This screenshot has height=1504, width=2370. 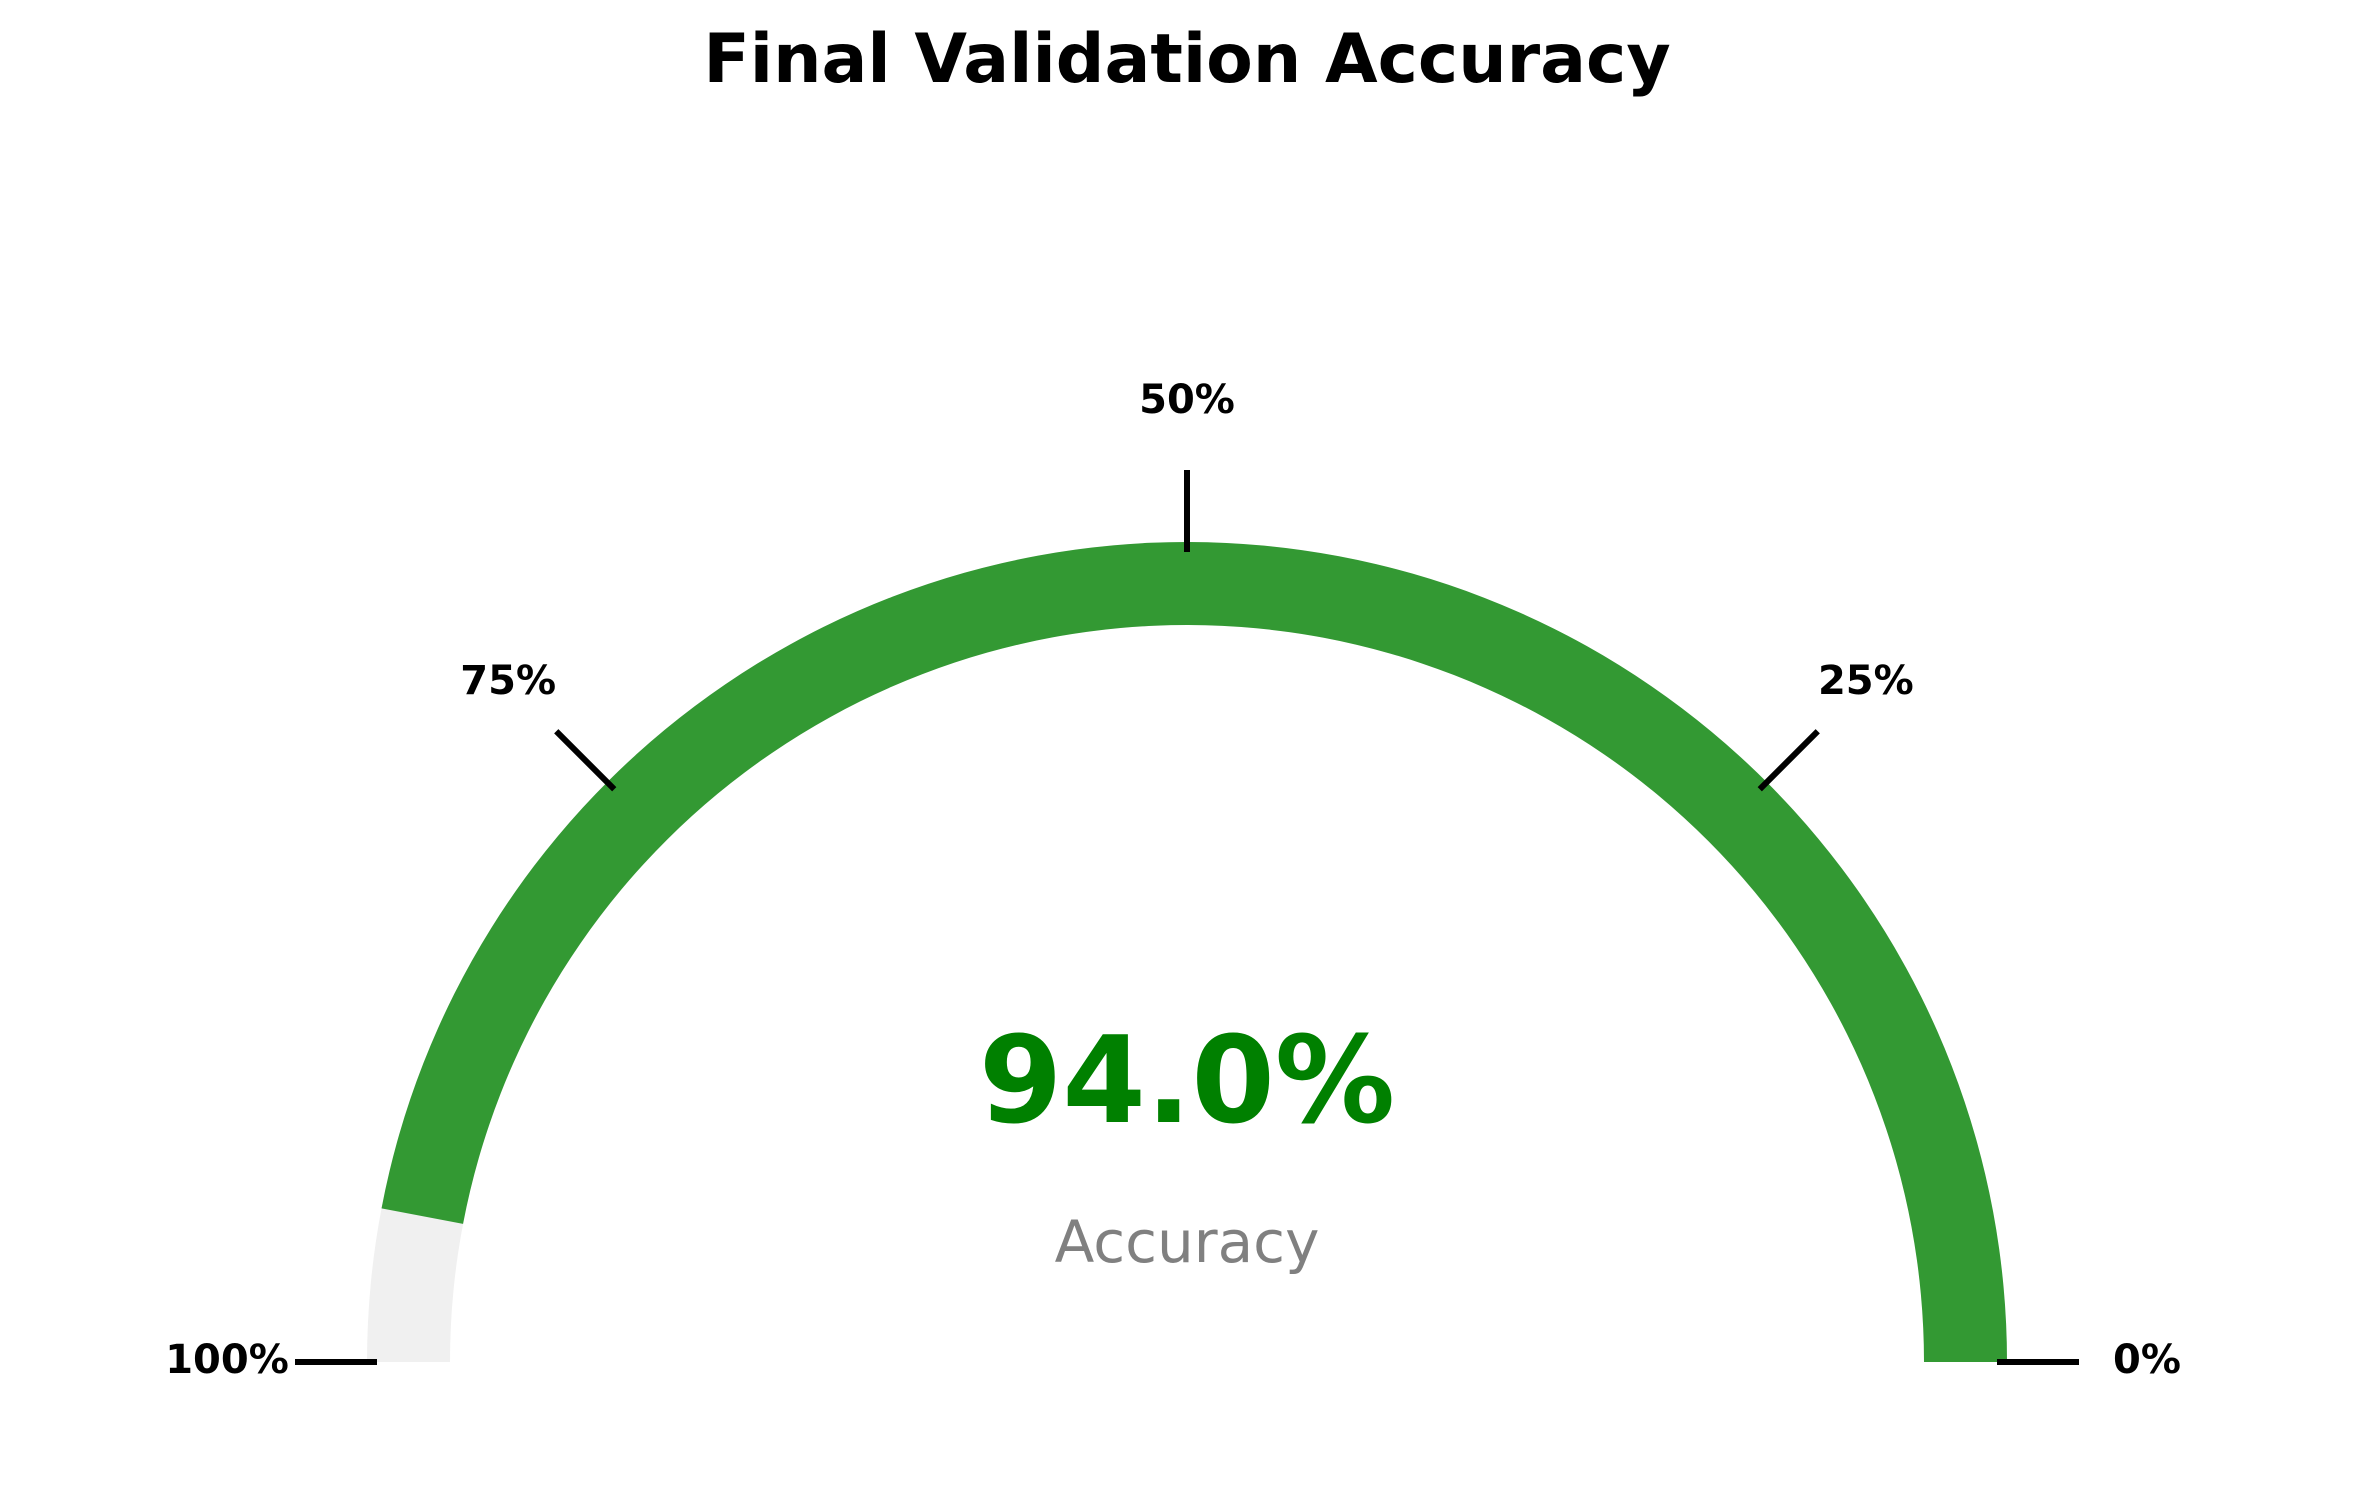 I want to click on chart-title: Final Validation Accuracy, so click(x=1186, y=59).